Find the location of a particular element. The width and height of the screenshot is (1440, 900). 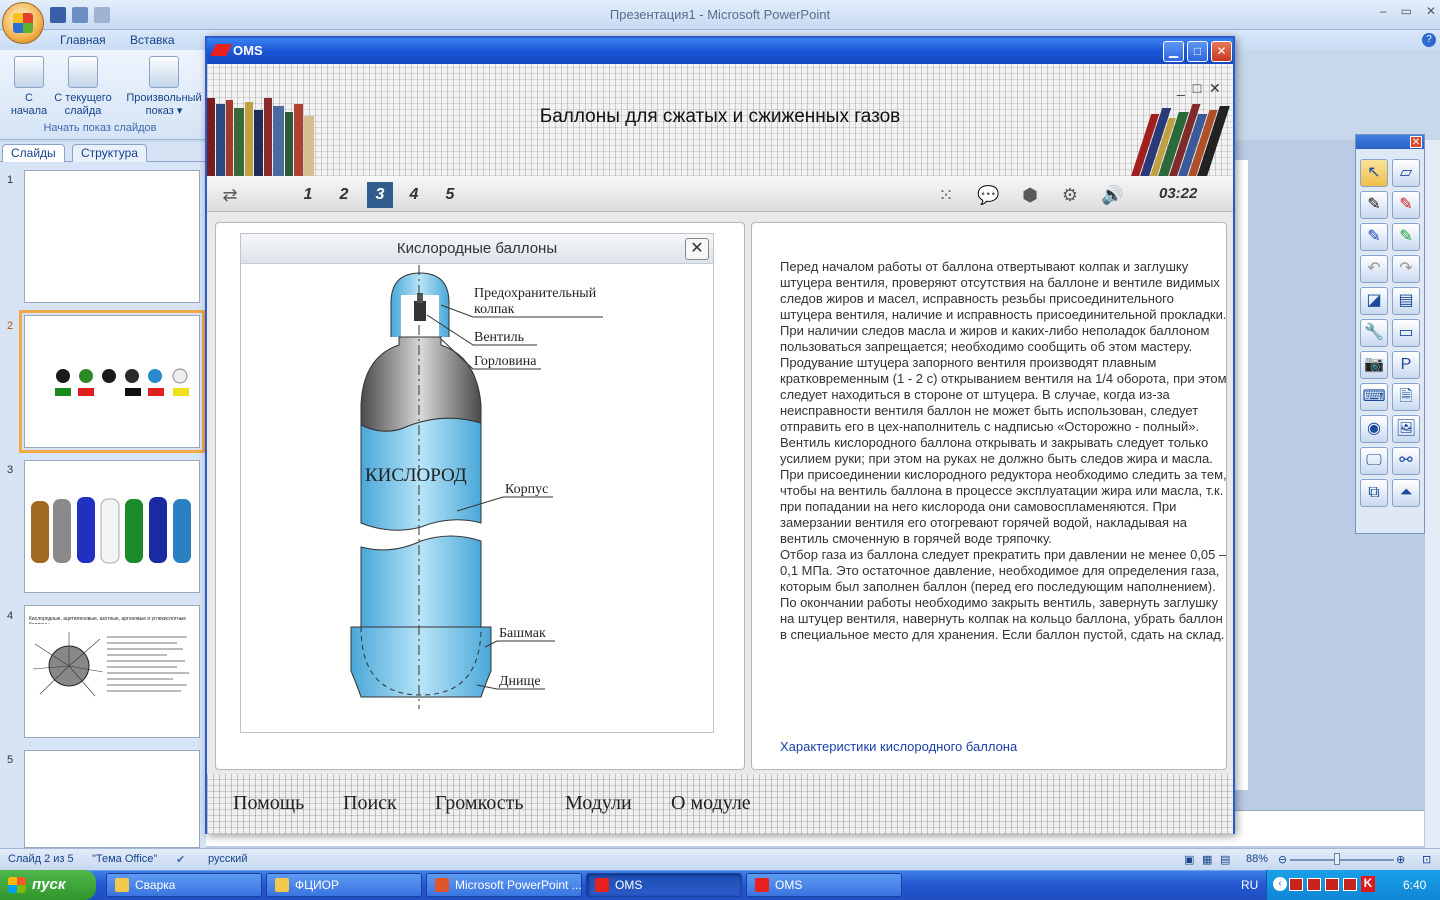

task-oms-1: OMS is located at coordinates (664, 885).